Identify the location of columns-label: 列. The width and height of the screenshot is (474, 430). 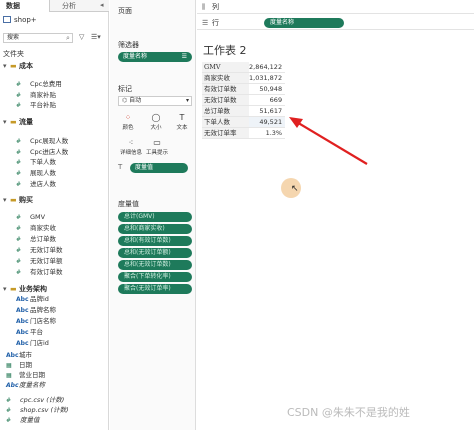
(215, 7).